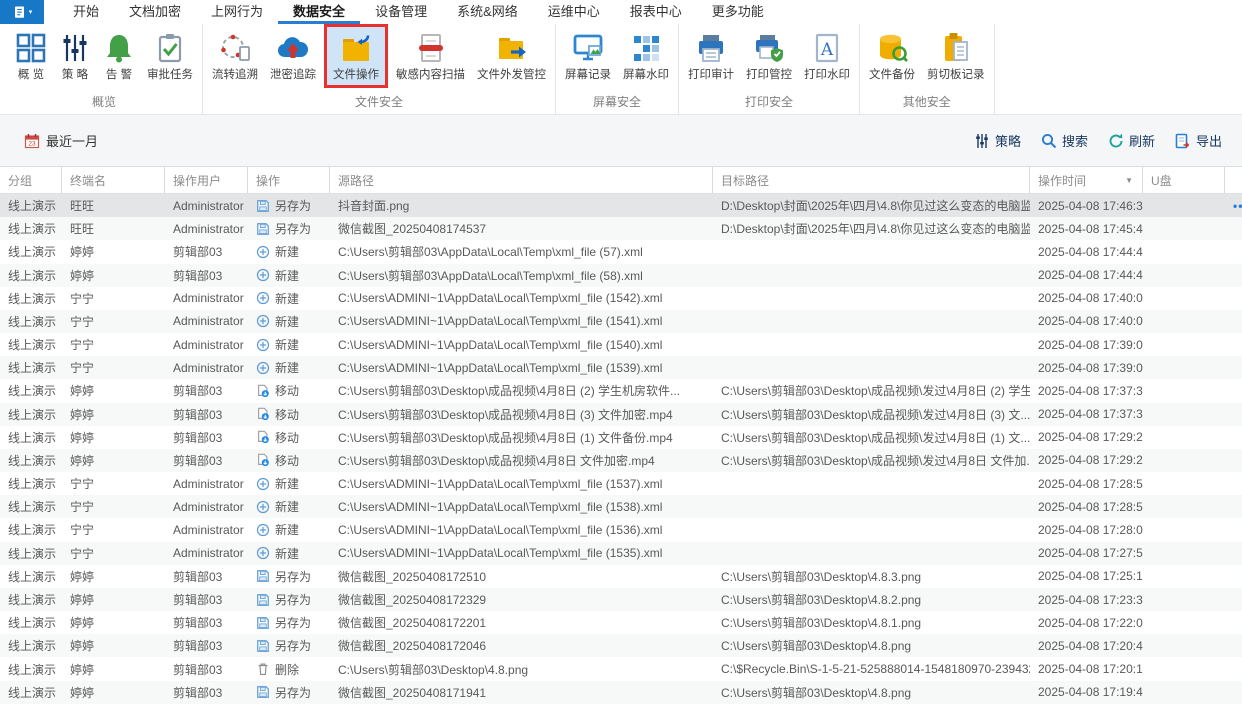  Describe the element at coordinates (1064, 140) in the screenshot. I see `toolbar-action: 搜索` at that location.